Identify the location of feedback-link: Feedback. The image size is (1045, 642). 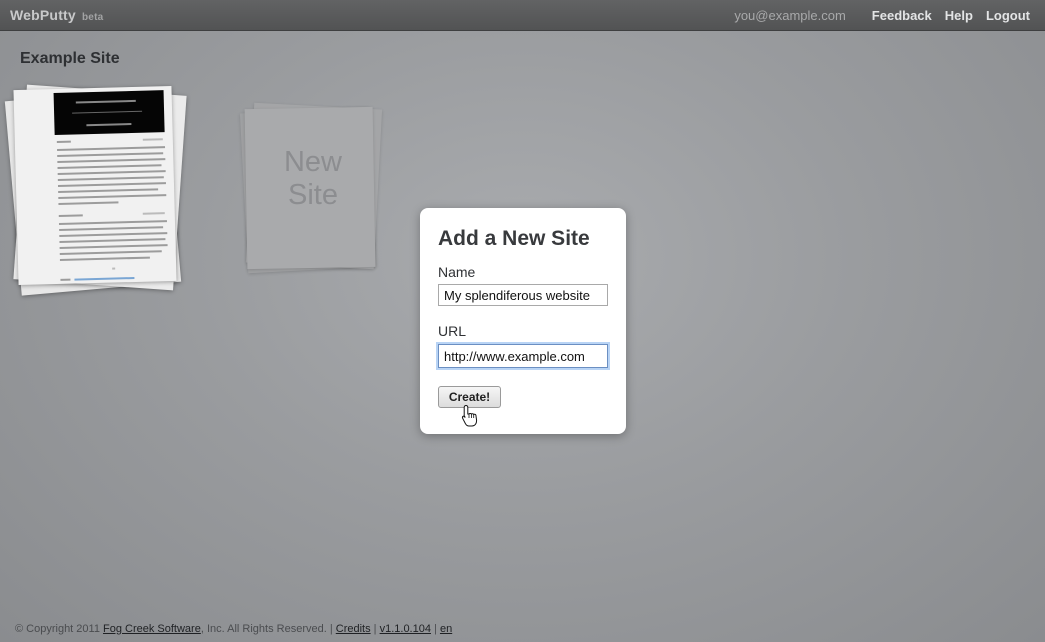
(902, 15).